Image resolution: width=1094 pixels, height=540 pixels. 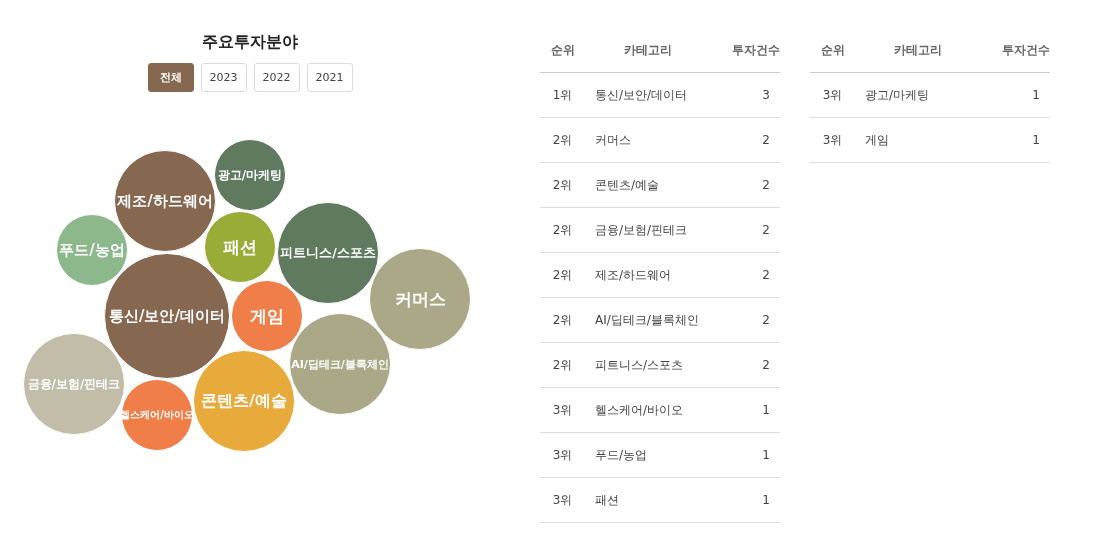 I want to click on table-cell: 피트니스/스포츠, so click(x=639, y=364).